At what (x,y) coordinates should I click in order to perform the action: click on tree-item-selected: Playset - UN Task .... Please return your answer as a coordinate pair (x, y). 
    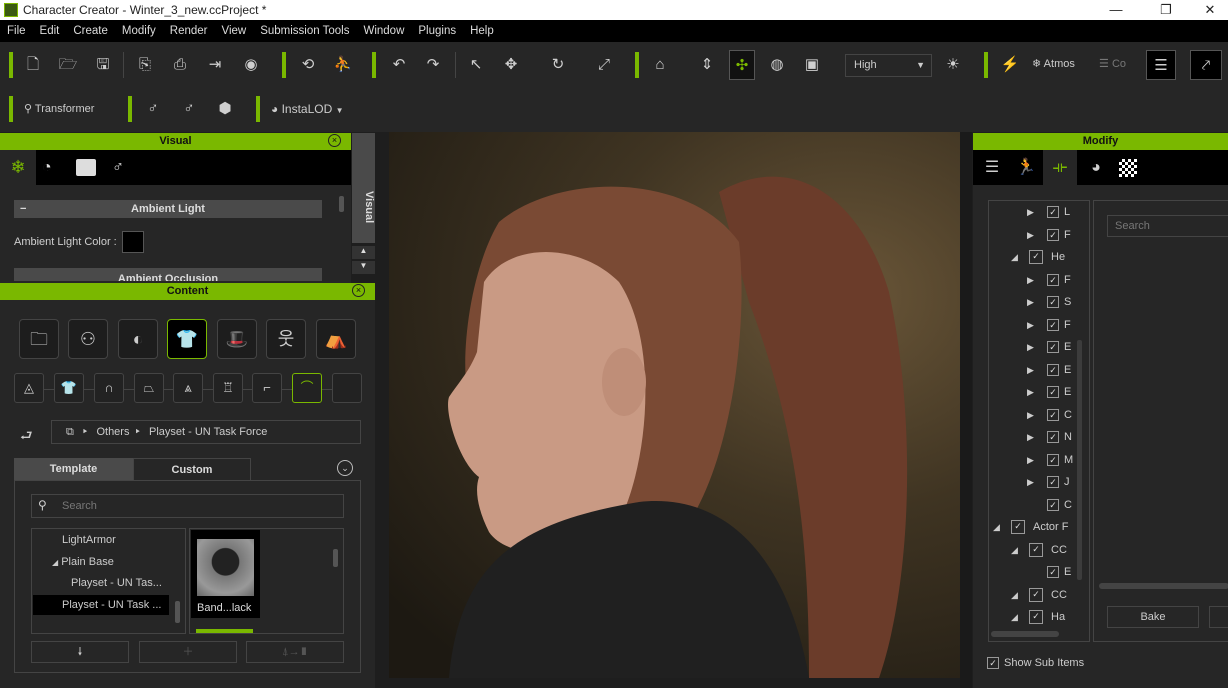
    Looking at the image, I should click on (101, 605).